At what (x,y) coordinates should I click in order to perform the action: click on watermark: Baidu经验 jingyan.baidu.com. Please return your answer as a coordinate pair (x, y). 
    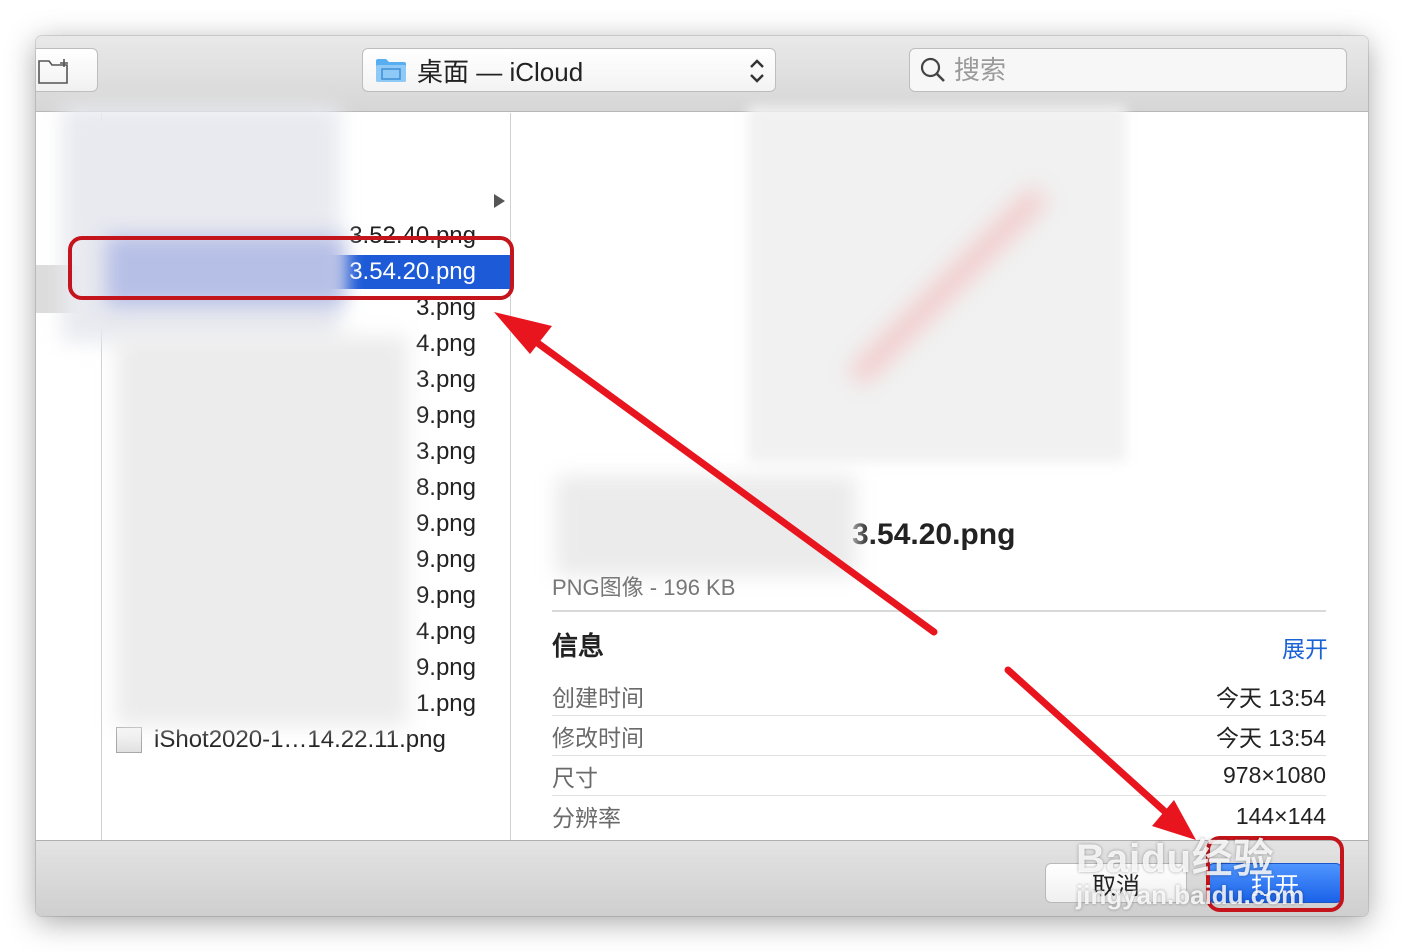
    Looking at the image, I should click on (1190, 873).